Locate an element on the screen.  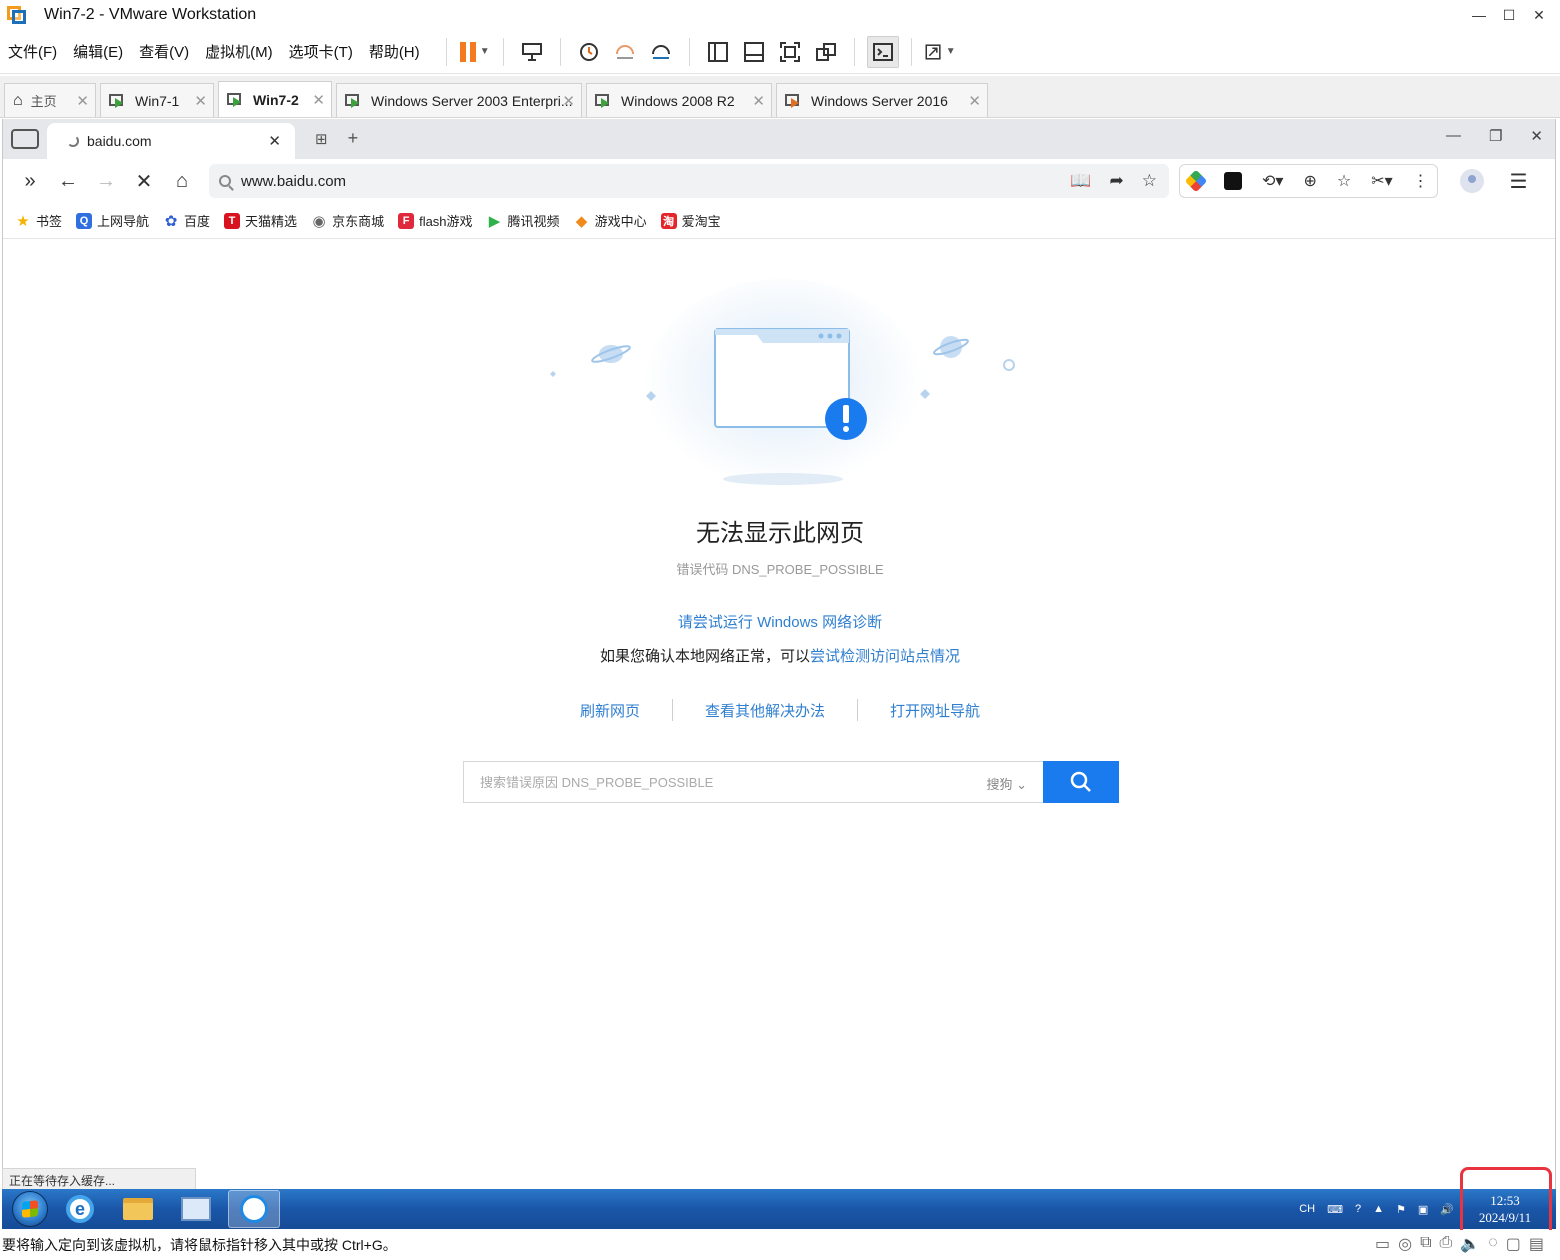
bookmark-item: ◆ 游戏中心 is located at coordinates (610, 220).